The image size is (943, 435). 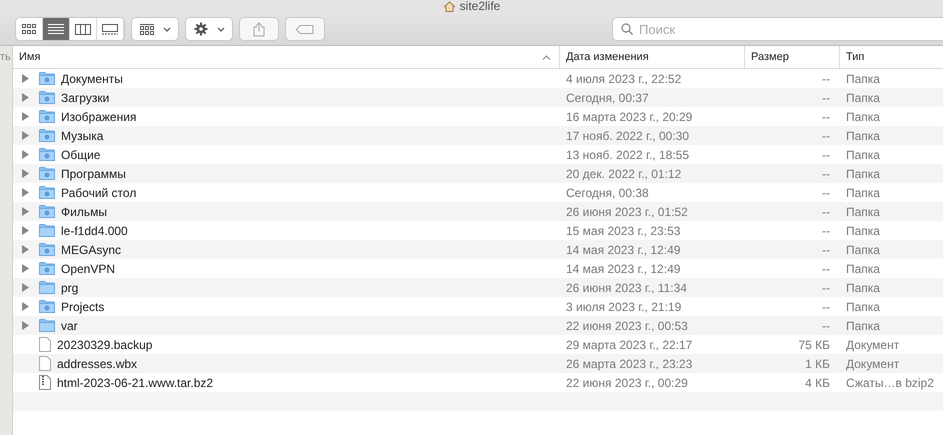 I want to click on file-name: Изображения, so click(x=98, y=117).